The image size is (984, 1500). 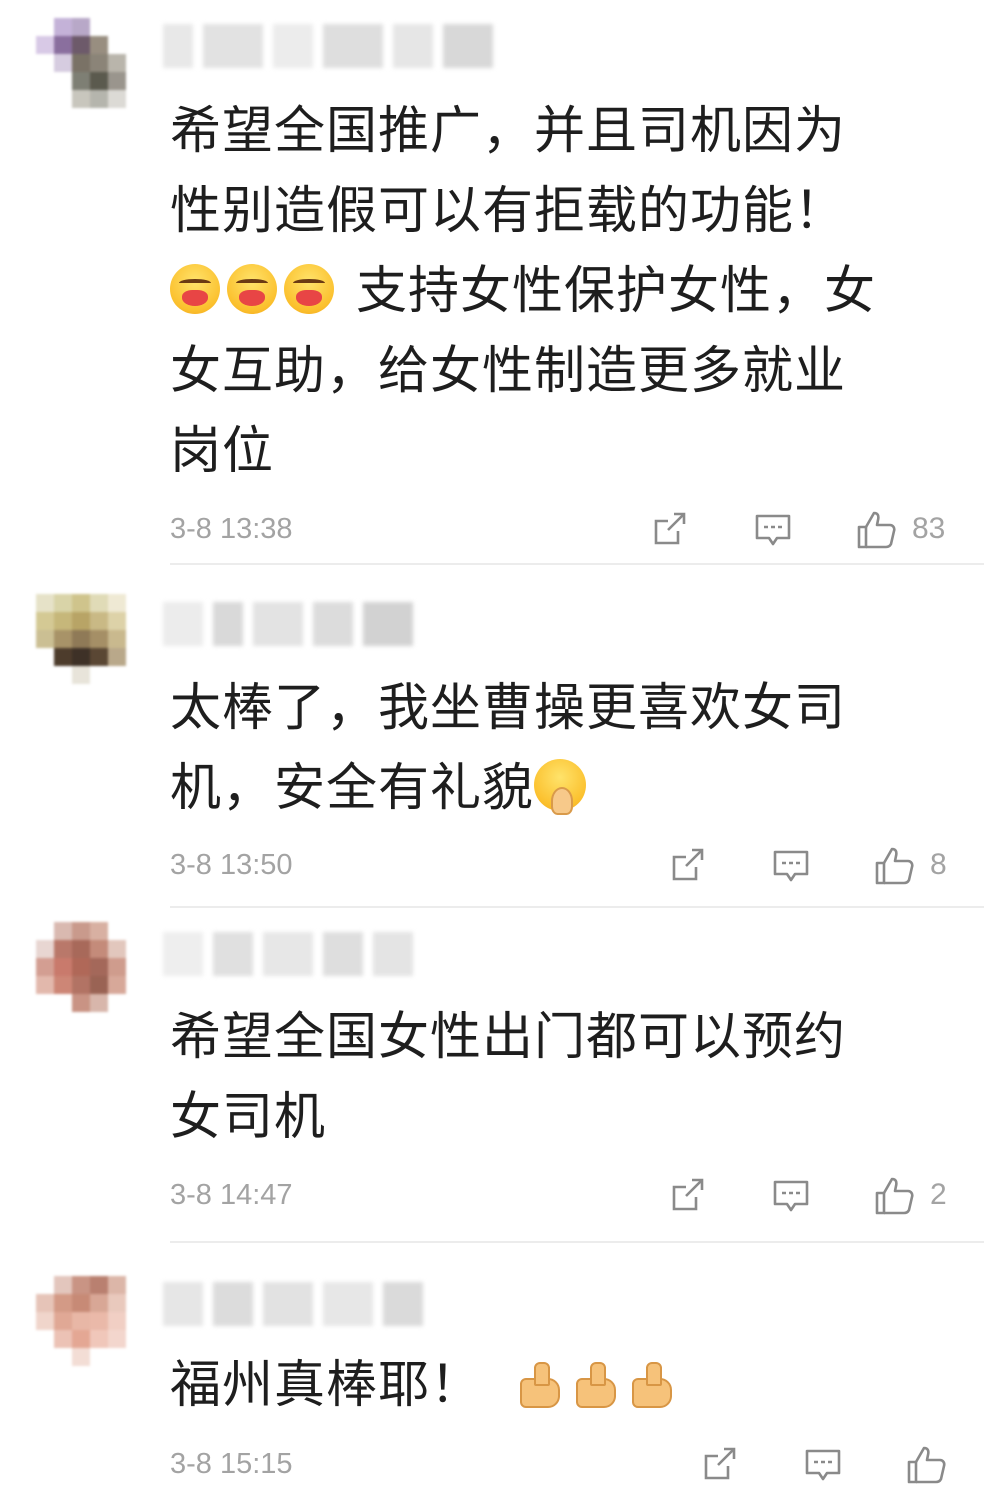 I want to click on comment-line-with-emoji: 机，安全有礼貌, so click(x=557, y=789).